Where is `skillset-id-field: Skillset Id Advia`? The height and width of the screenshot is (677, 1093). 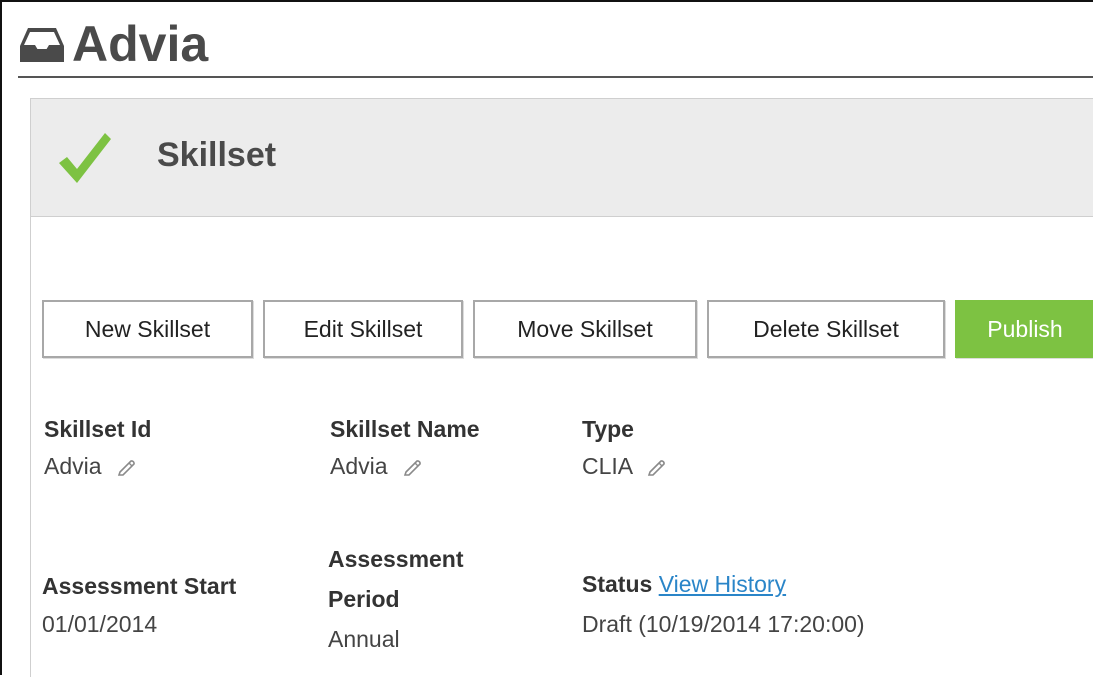 skillset-id-field: Skillset Id Advia is located at coordinates (97, 447).